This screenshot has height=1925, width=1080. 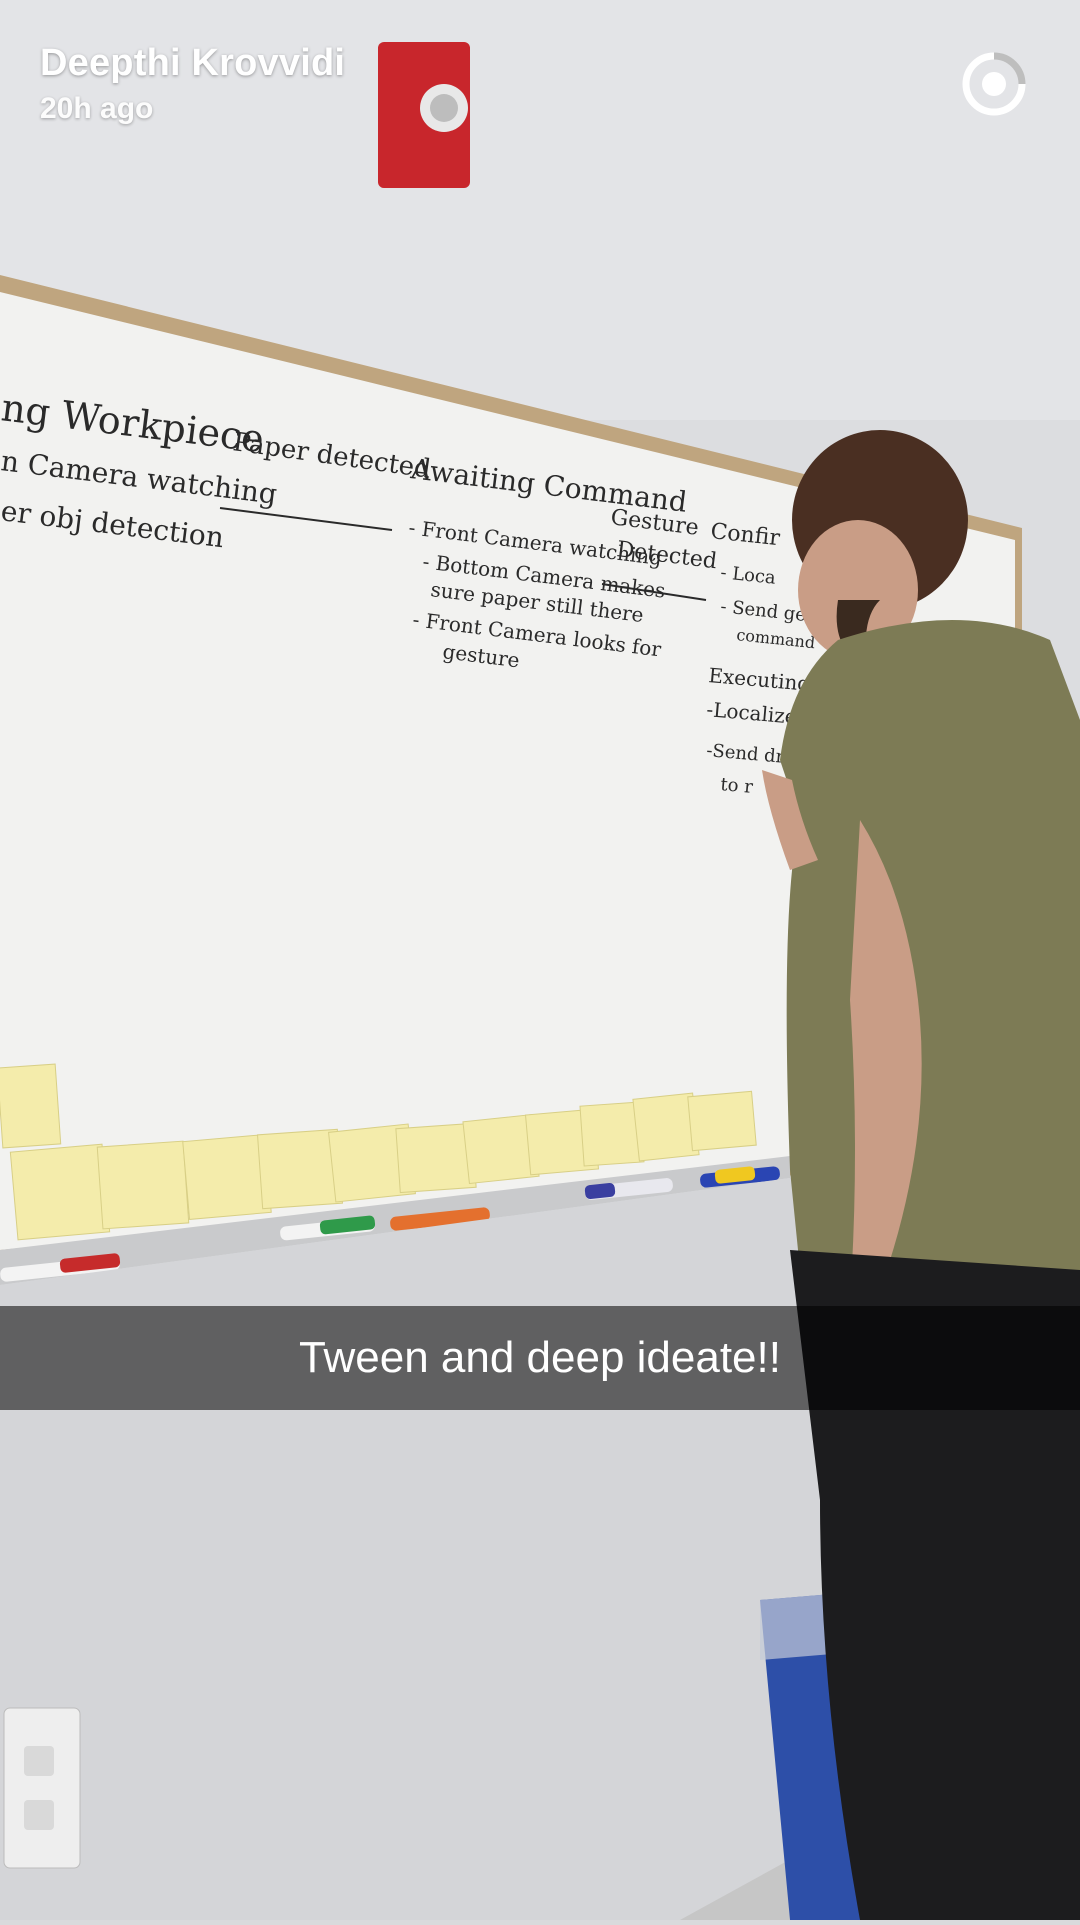 I want to click on wall-outlet, so click(x=42, y=1788).